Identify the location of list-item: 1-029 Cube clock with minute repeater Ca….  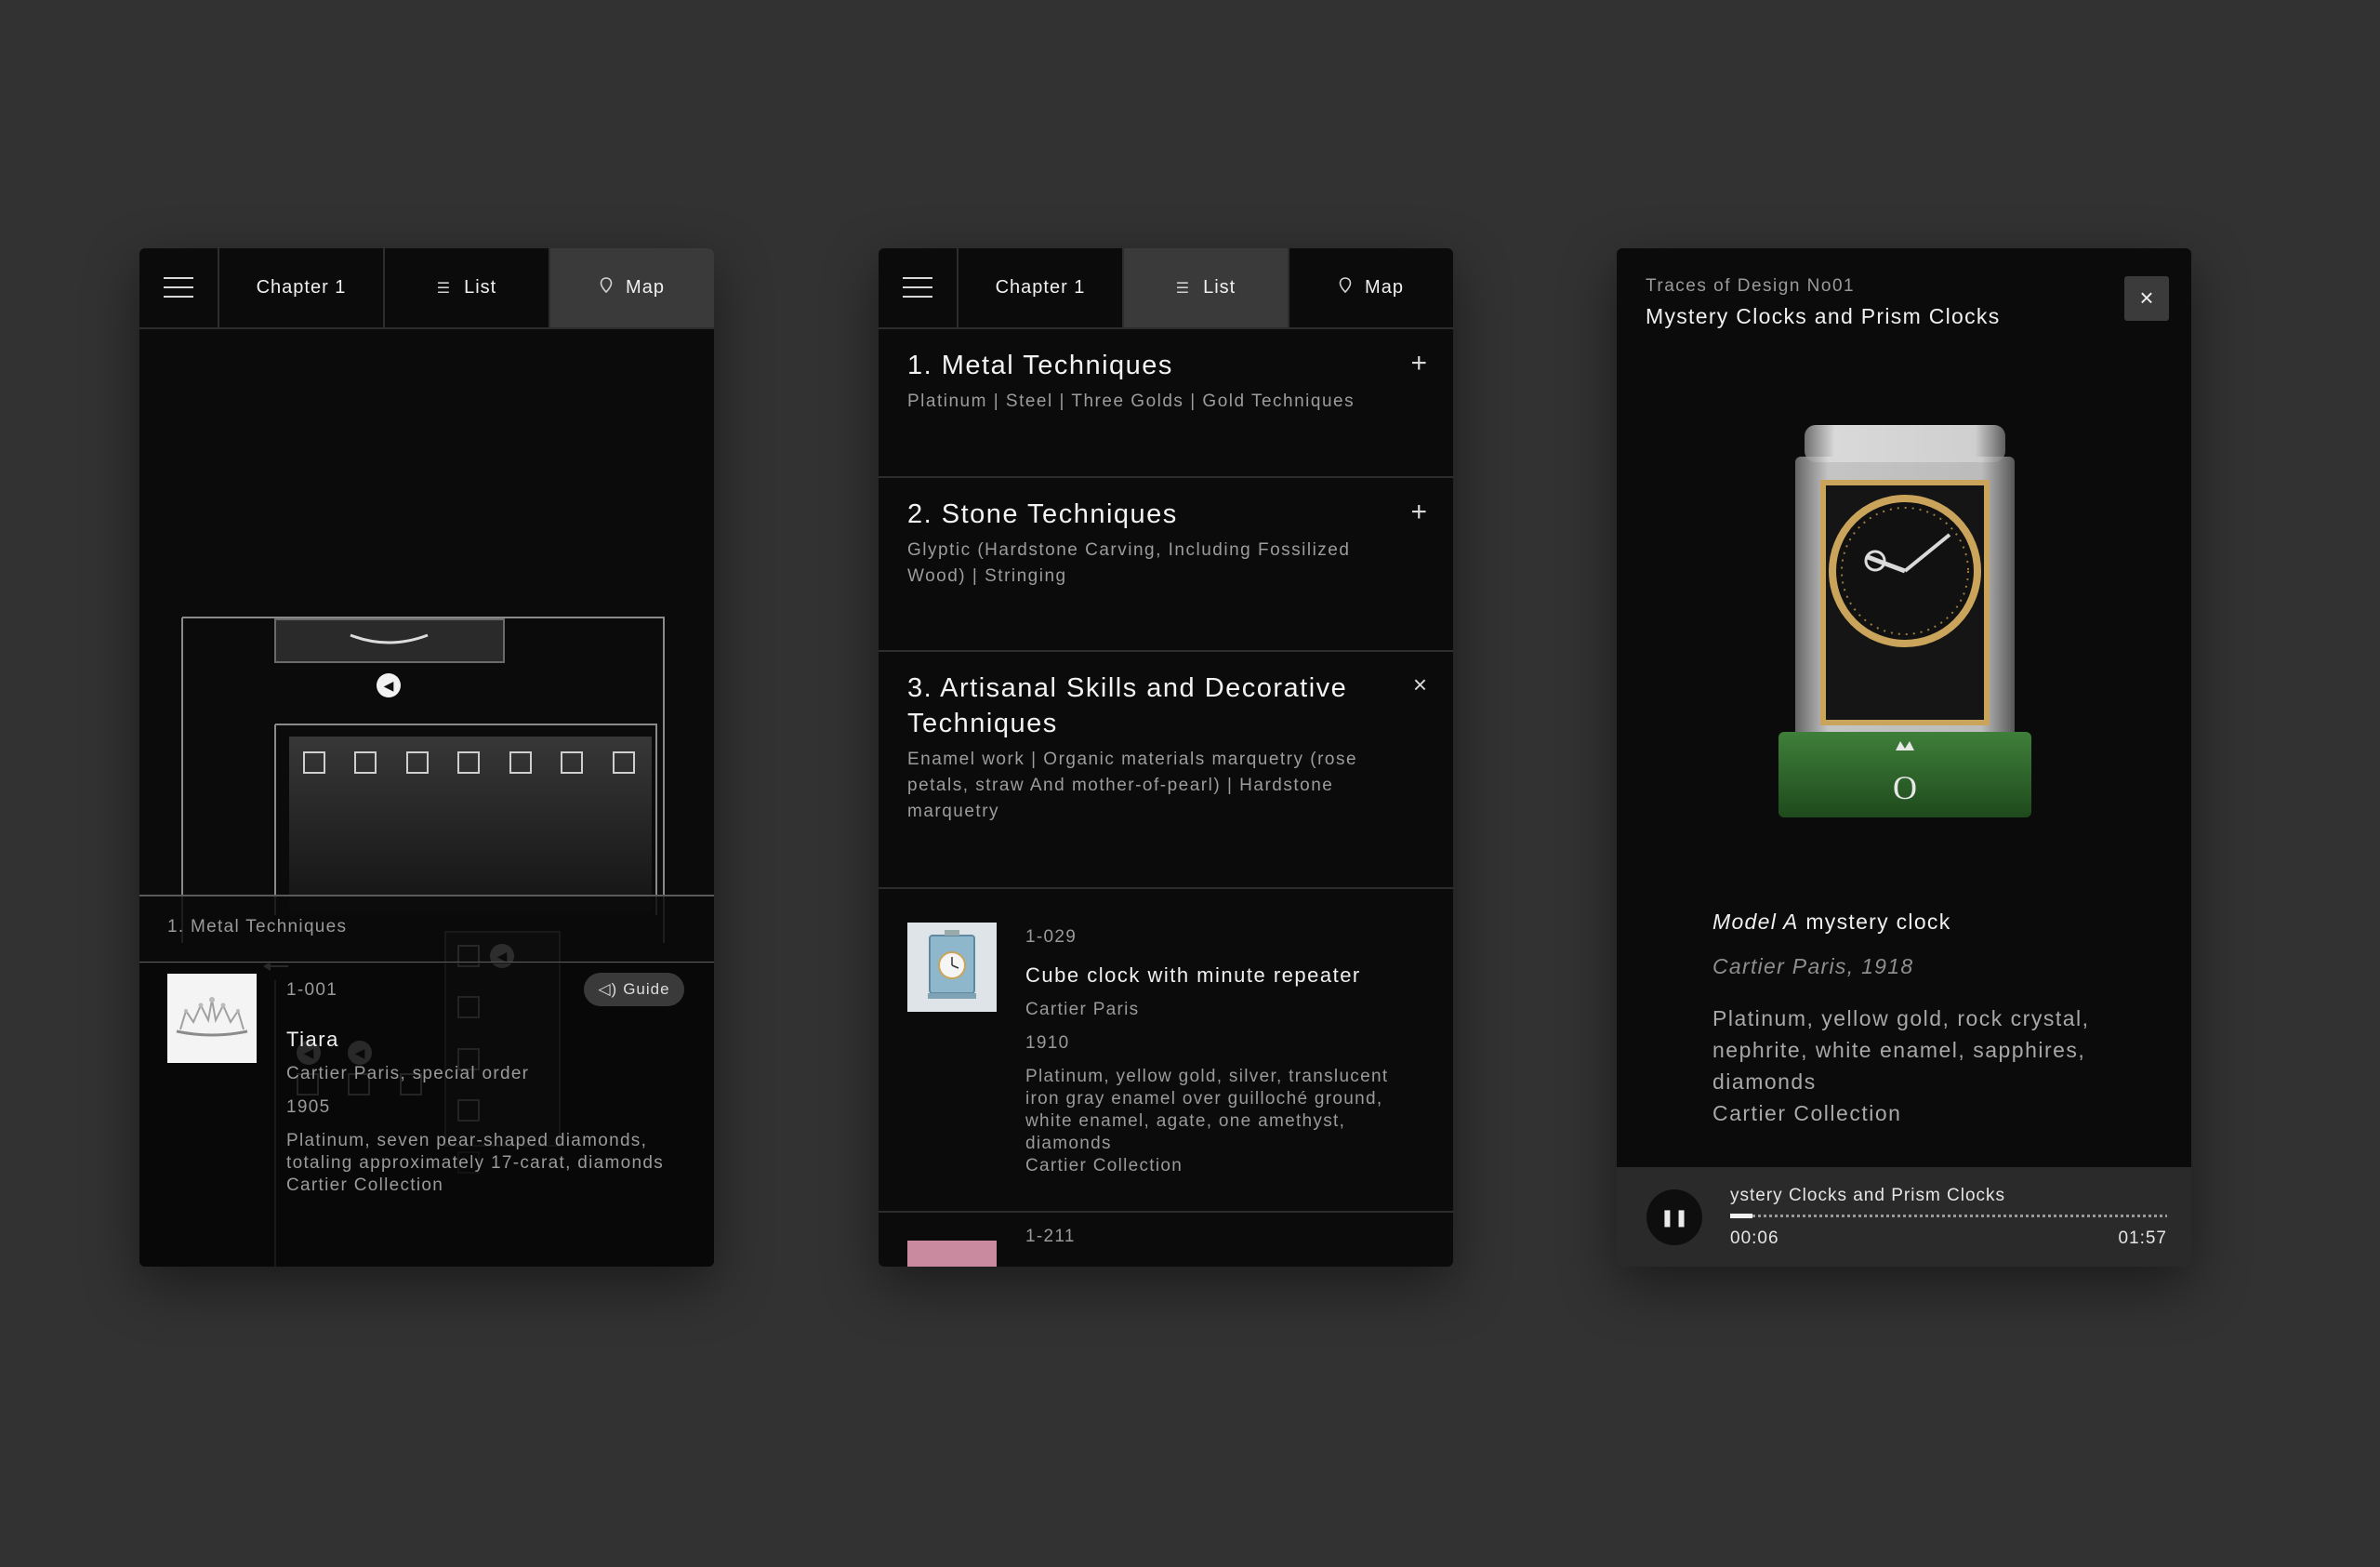
(1166, 1051).